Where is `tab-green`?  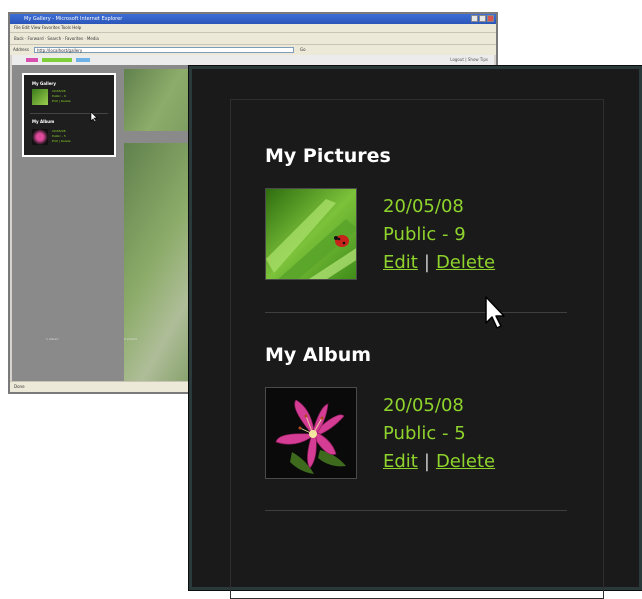
tab-green is located at coordinates (57, 60).